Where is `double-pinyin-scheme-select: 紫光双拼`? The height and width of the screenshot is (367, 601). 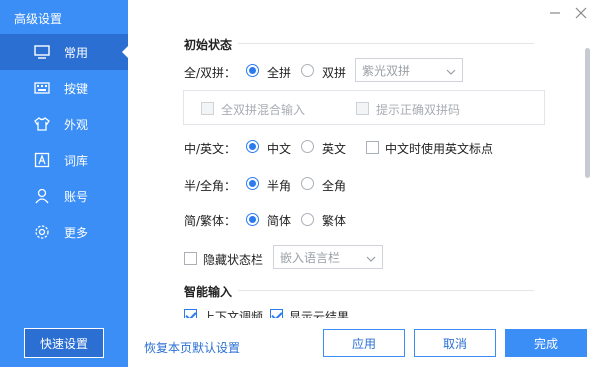
double-pinyin-scheme-select: 紫光双拼 is located at coordinates (409, 70).